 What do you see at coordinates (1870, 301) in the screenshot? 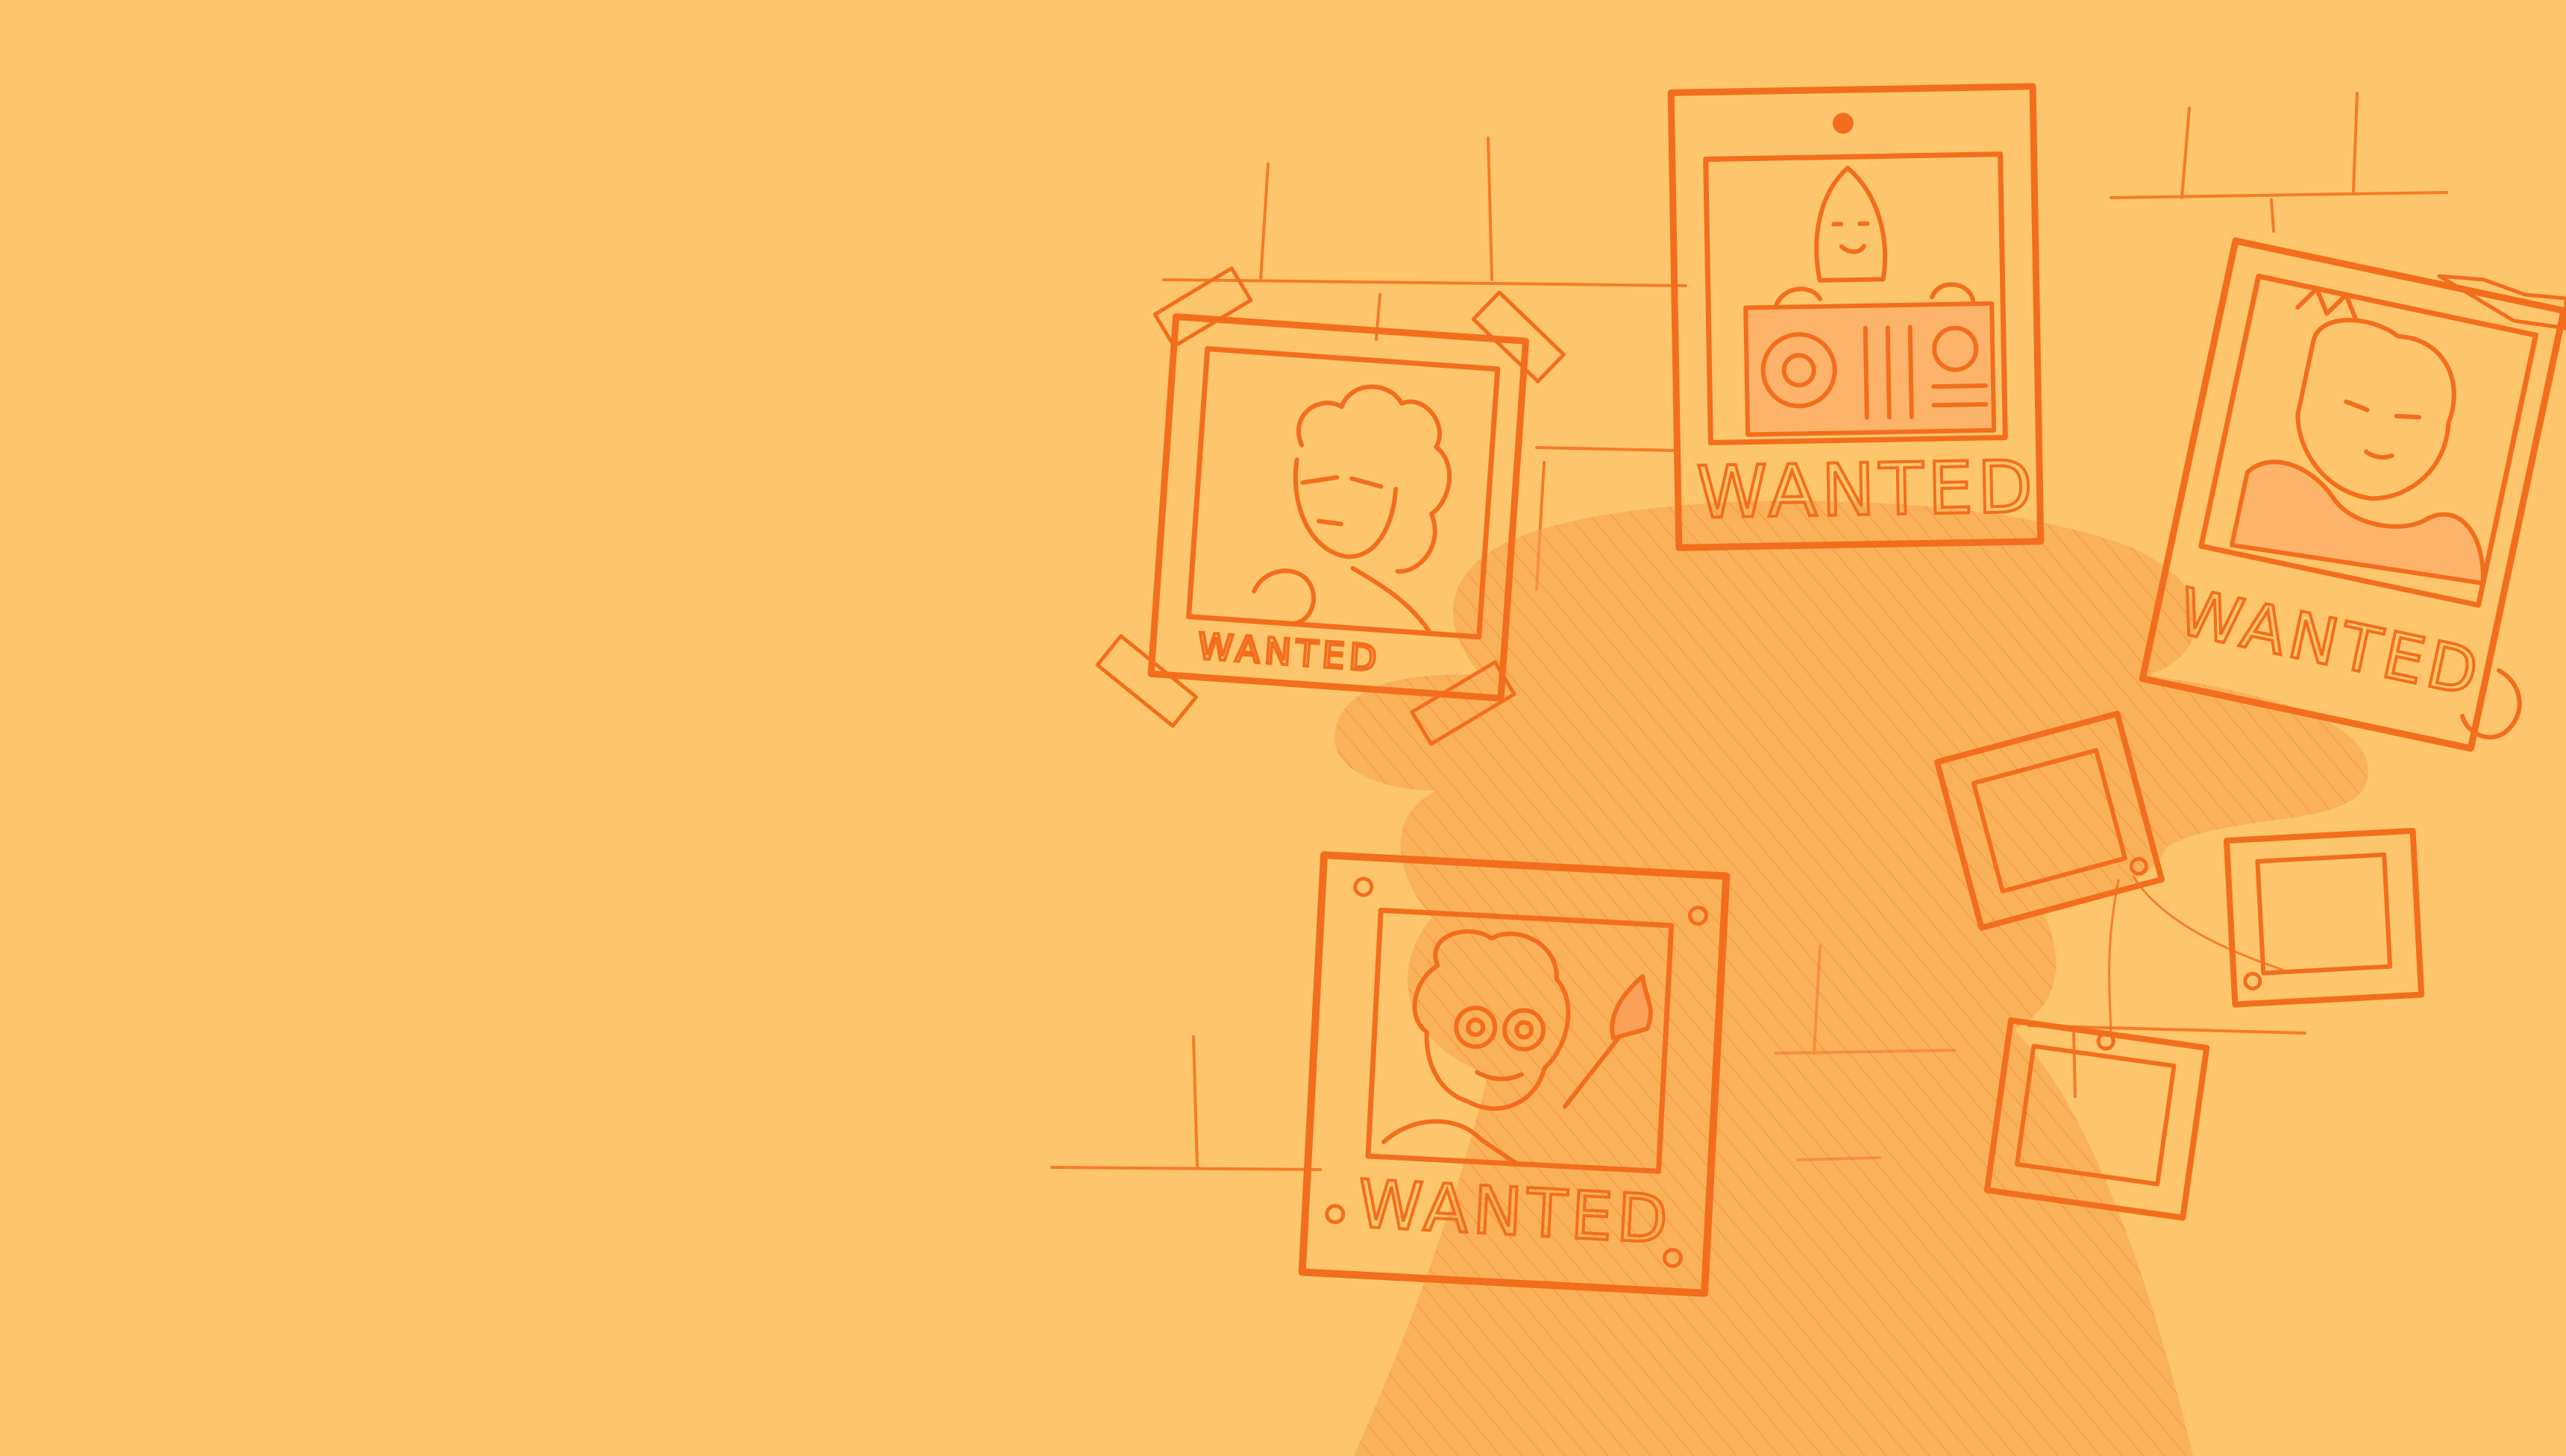
I see `robot-dj-character` at bounding box center [1870, 301].